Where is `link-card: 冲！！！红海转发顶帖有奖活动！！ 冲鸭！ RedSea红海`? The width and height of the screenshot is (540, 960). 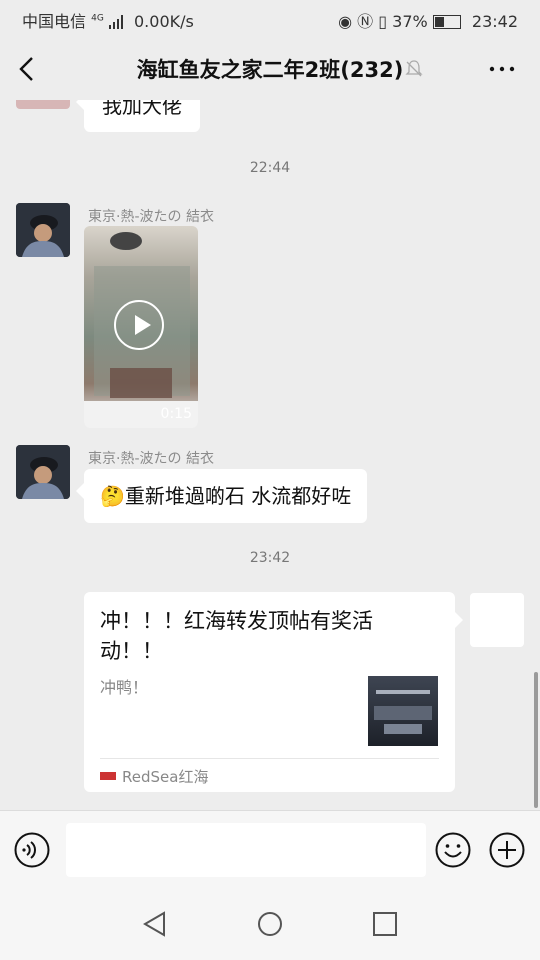
link-card: 冲！！！红海转发顶帖有奖活动！！ 冲鸭！ RedSea红海 is located at coordinates (273, 692).